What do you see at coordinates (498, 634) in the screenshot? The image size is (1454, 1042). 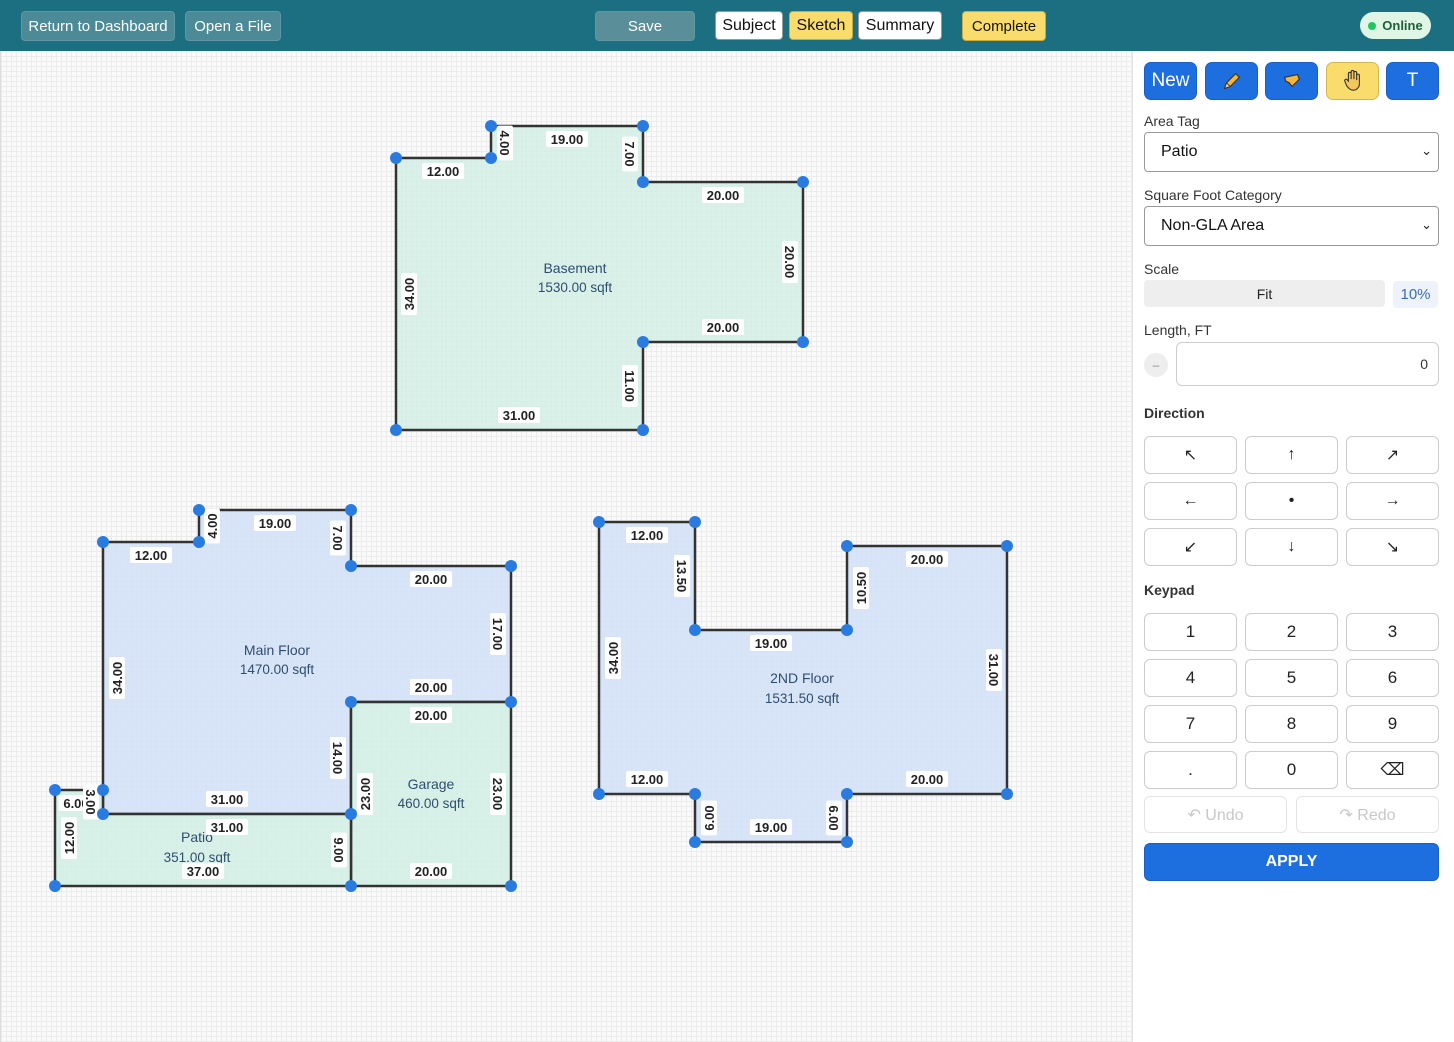 I see `dimension-label: 17.00` at bounding box center [498, 634].